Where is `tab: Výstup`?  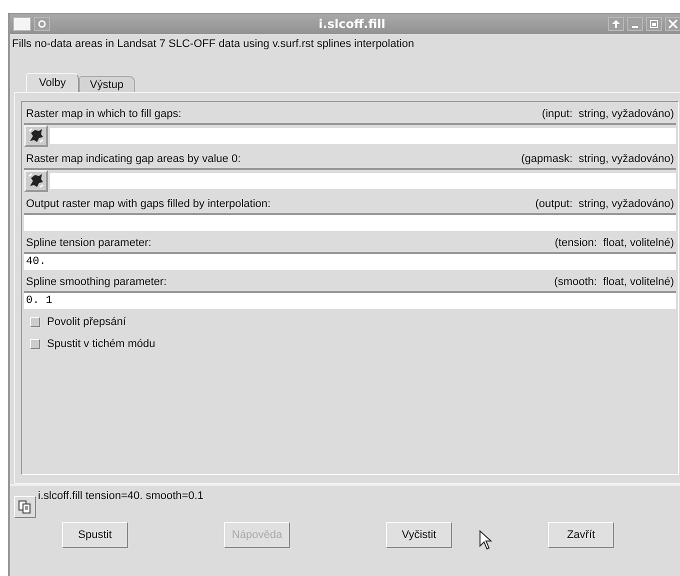
tab: Výstup is located at coordinates (106, 84).